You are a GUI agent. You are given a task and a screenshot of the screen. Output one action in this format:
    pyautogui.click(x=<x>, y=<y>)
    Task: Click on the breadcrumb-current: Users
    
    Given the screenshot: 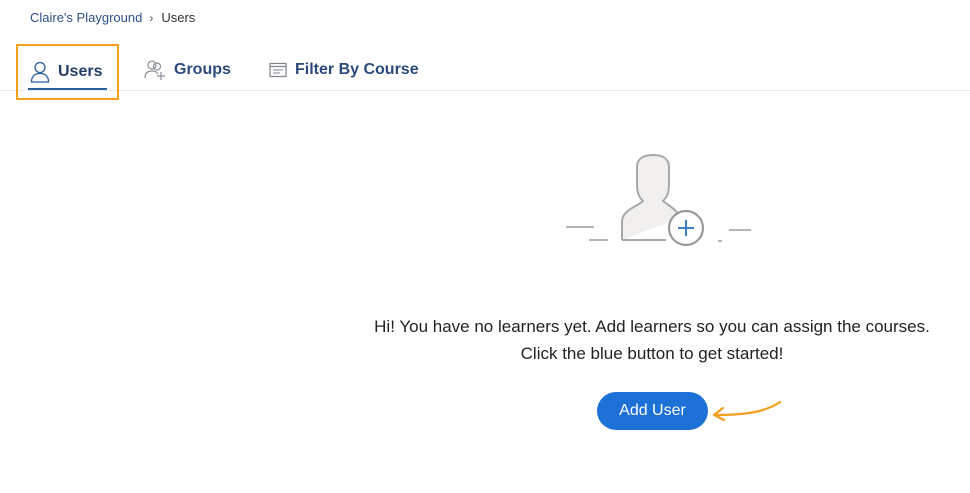 What is the action you would take?
    pyautogui.click(x=178, y=17)
    